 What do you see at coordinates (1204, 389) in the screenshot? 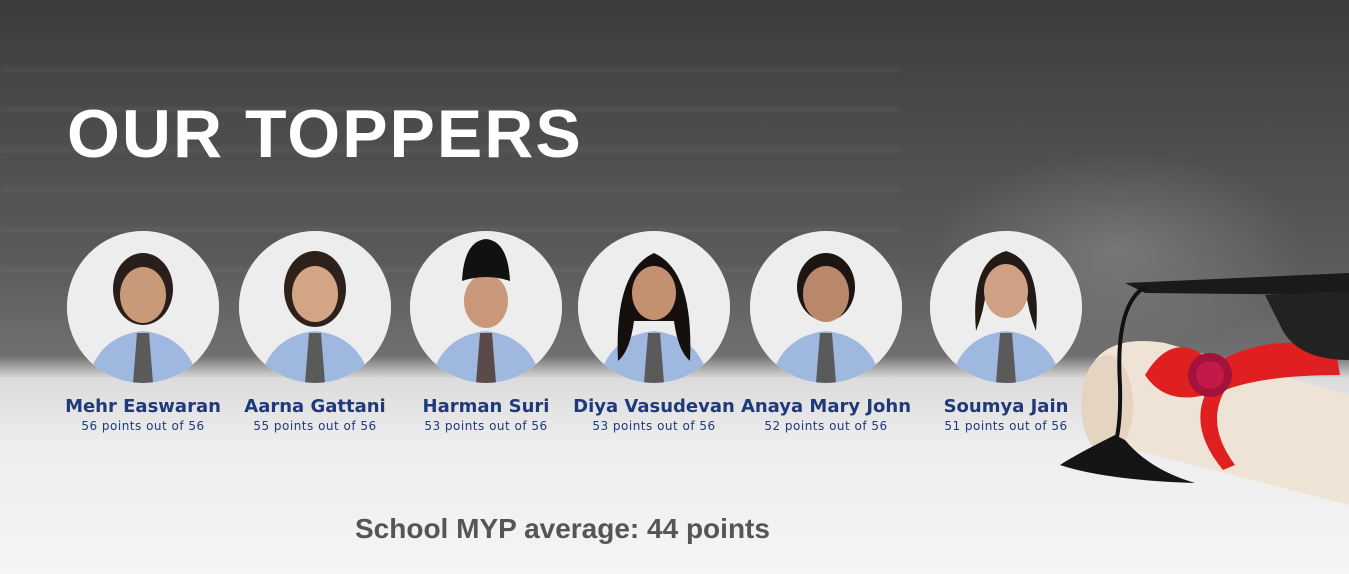
I see `graduation-cap-diploma-icon` at bounding box center [1204, 389].